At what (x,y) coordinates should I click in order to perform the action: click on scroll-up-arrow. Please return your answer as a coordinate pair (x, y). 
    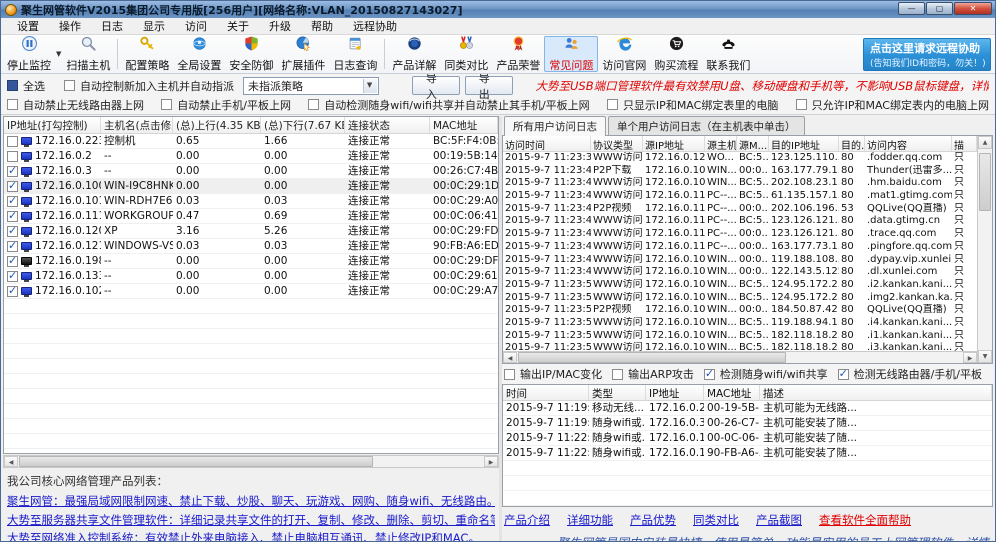
    Looking at the image, I should click on (985, 142).